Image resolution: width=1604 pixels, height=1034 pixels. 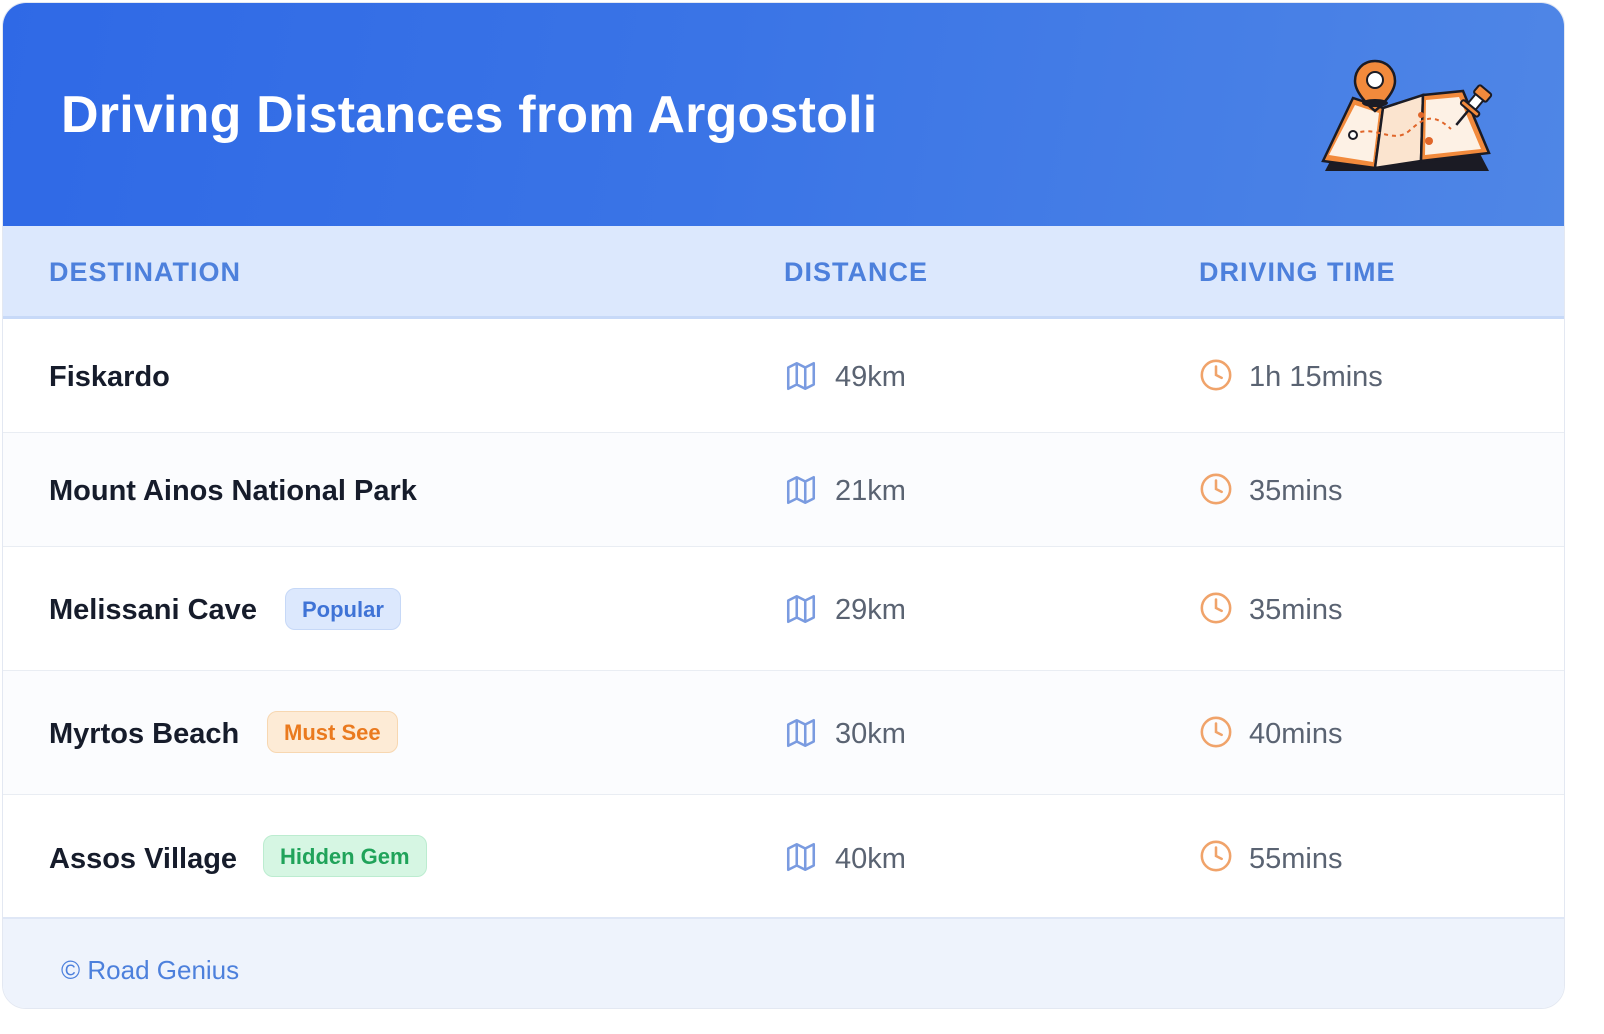 What do you see at coordinates (469, 115) in the screenshot?
I see `page-title: Driving Distances from Argostoli` at bounding box center [469, 115].